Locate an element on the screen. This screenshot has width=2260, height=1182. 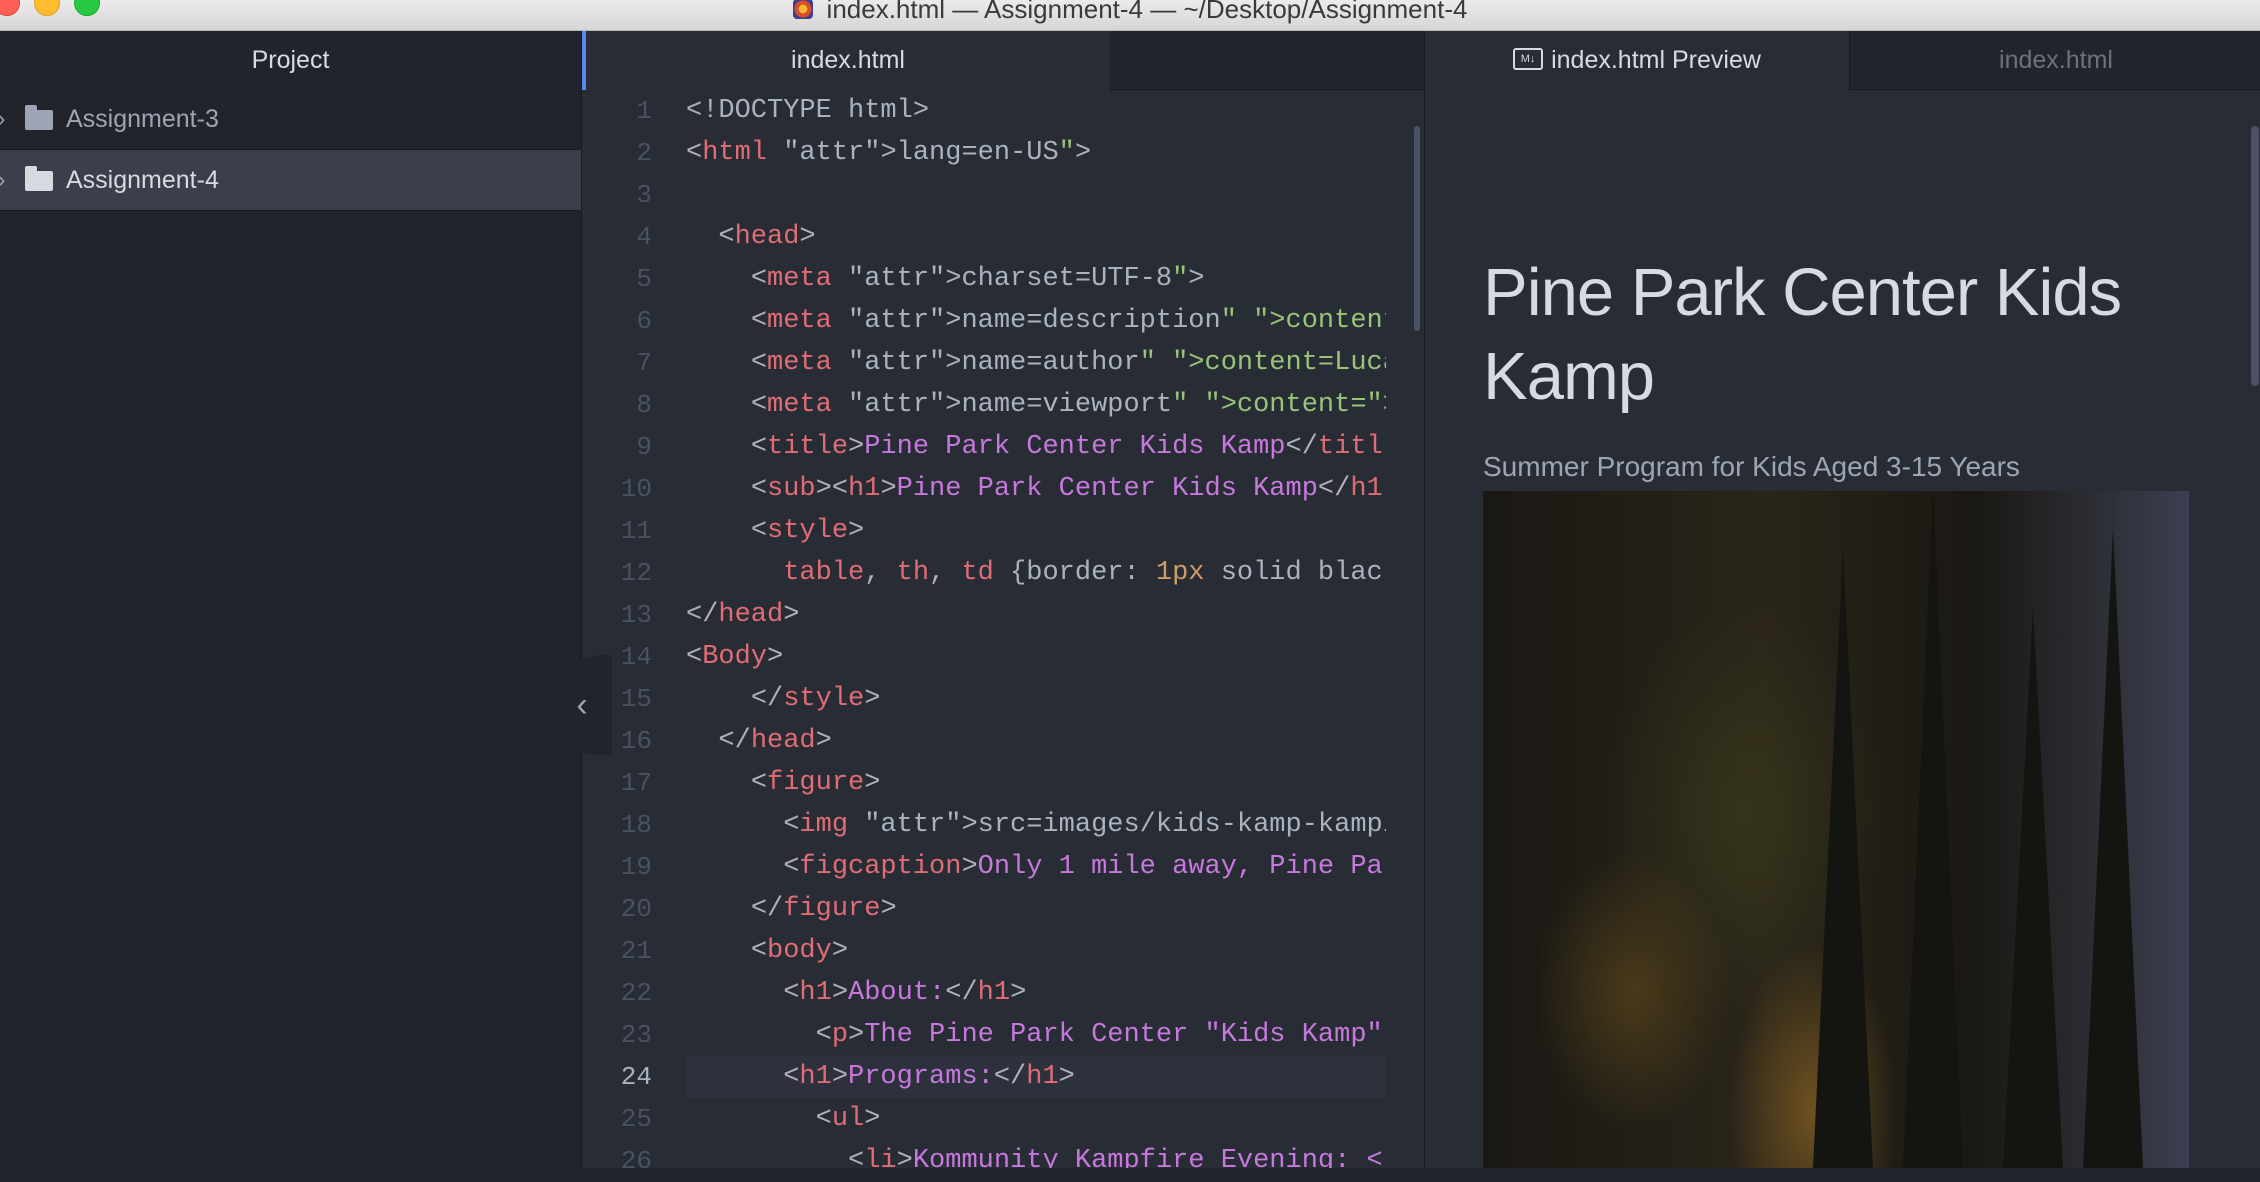
code-line: <ul> is located at coordinates (1036, 1119).